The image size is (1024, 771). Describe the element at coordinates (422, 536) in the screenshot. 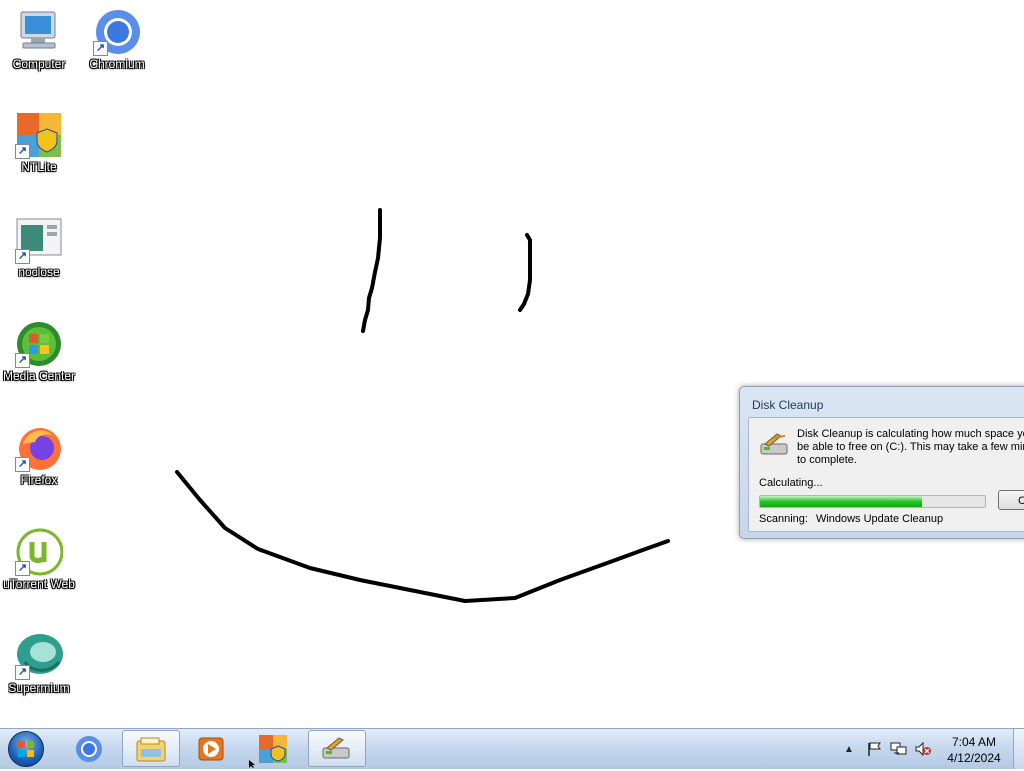

I see `mouth-stroke` at that location.